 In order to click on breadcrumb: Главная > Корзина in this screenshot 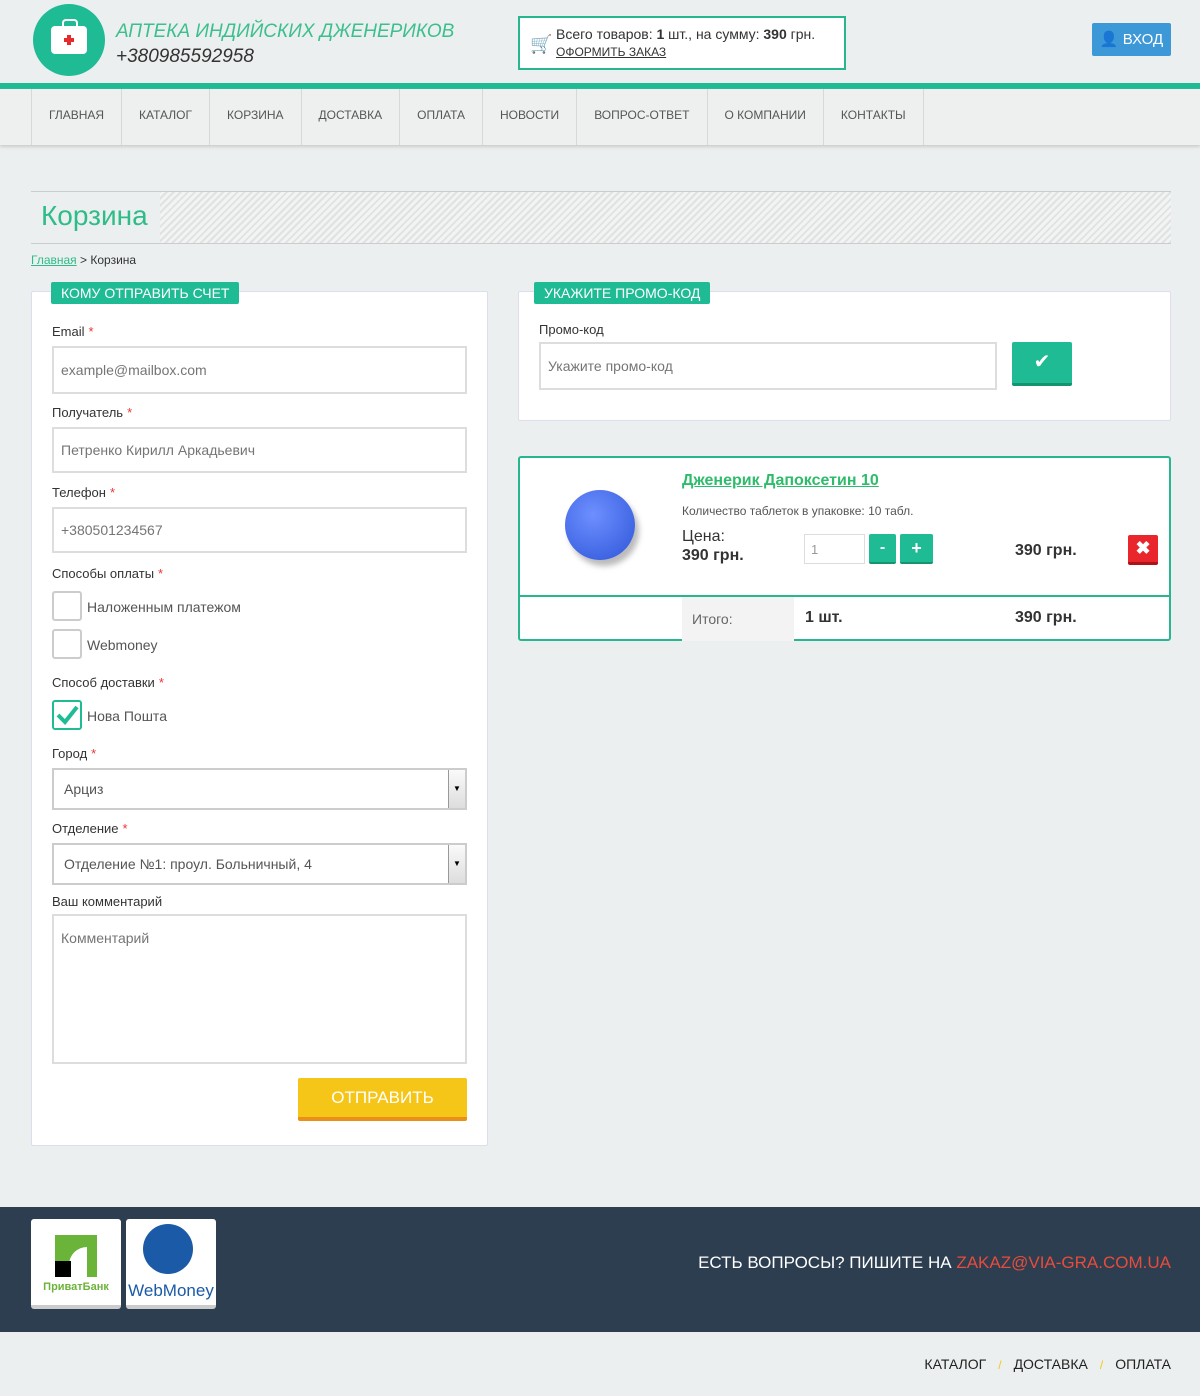, I will do `click(83, 260)`.